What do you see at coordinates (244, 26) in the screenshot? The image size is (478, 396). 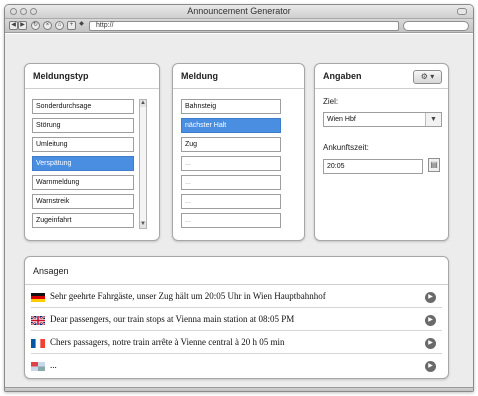 I see `url-field: http://` at bounding box center [244, 26].